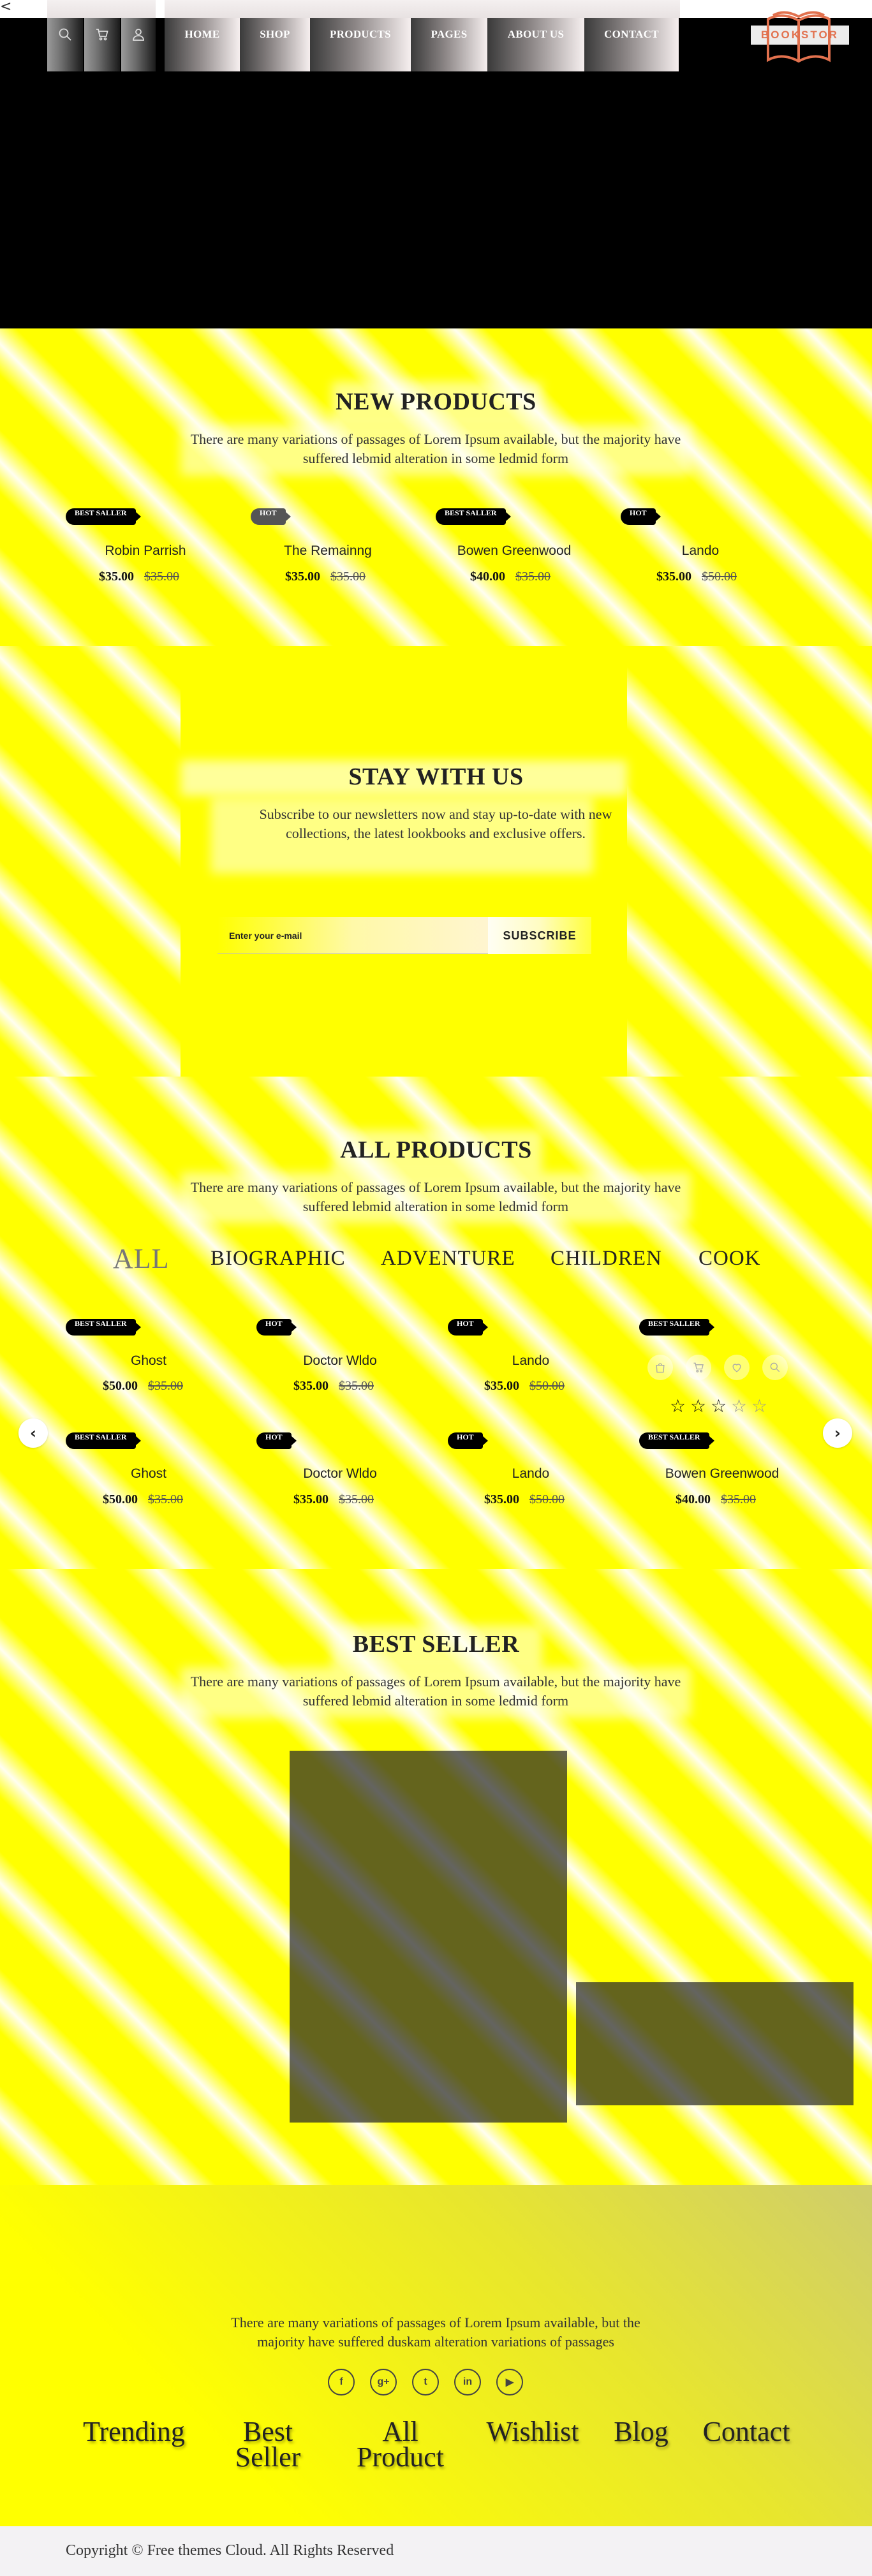  I want to click on google-plus-icon: g+, so click(383, 2382).